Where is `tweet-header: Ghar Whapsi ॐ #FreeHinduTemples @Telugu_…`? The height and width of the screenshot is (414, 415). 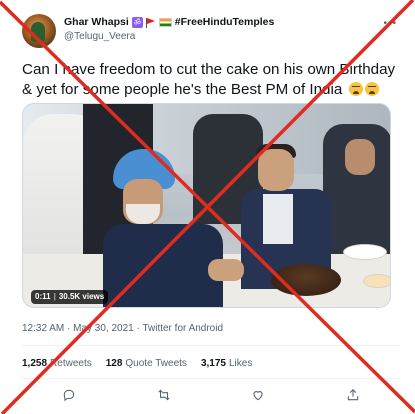 tweet-header: Ghar Whapsi ॐ #FreeHinduTemples @Telugu_… is located at coordinates (214, 30).